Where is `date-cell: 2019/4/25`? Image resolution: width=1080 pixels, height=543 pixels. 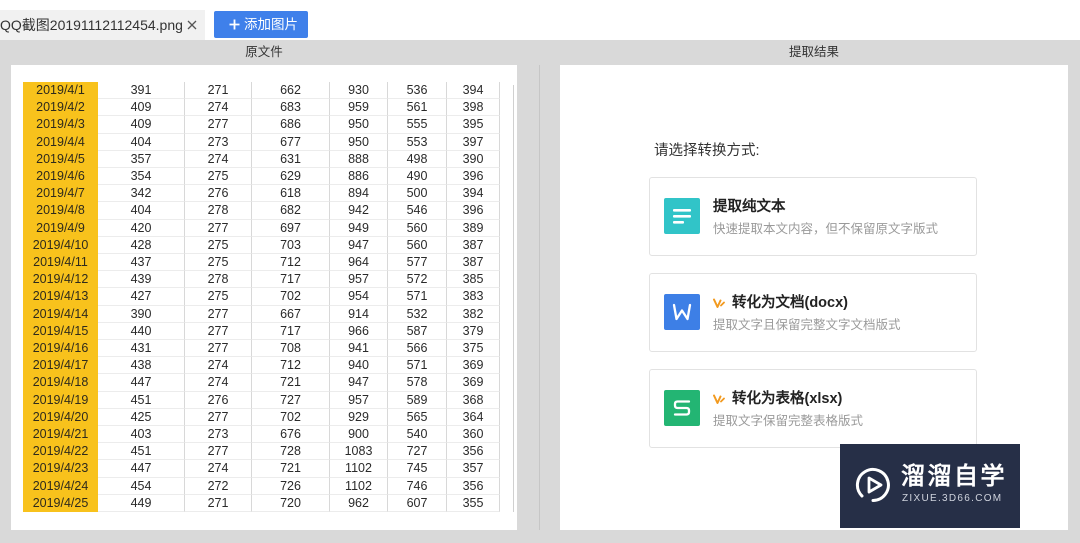
date-cell: 2019/4/25 is located at coordinates (60, 502).